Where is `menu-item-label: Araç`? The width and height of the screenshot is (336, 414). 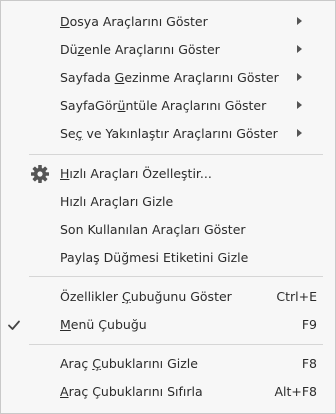
menu-item-label: Araç is located at coordinates (76, 363).